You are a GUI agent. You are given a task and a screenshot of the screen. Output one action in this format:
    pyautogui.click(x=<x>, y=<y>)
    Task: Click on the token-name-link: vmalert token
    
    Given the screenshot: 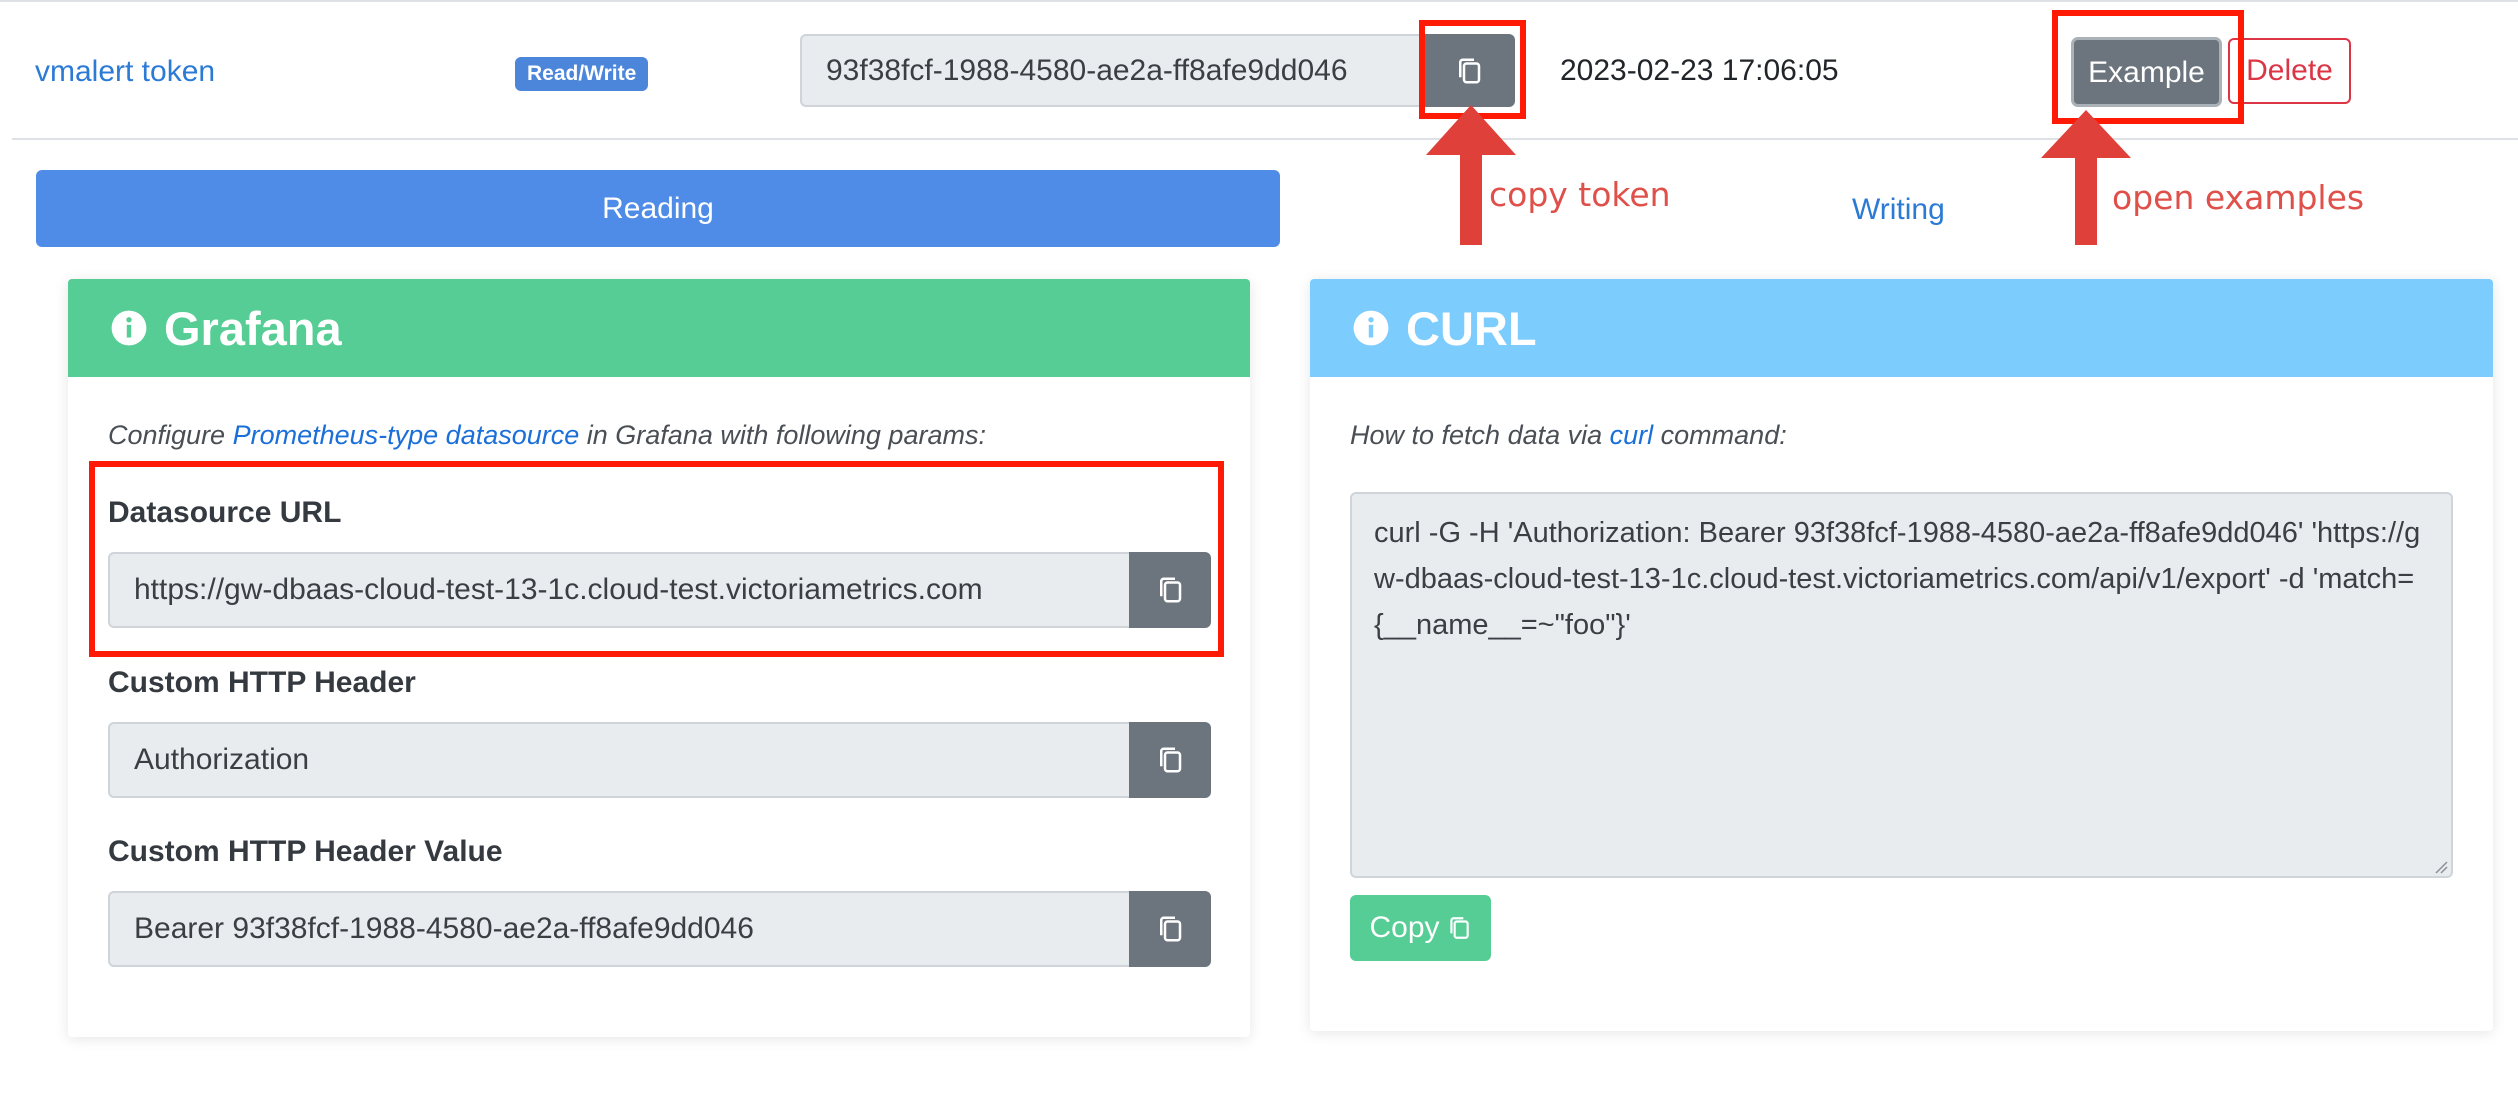 What is the action you would take?
    pyautogui.click(x=125, y=72)
    